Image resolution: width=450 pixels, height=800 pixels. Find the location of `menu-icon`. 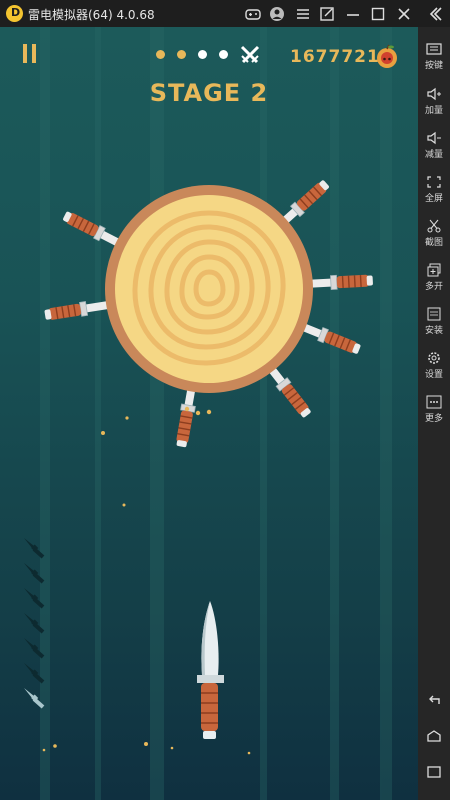

menu-icon is located at coordinates (303, 14).